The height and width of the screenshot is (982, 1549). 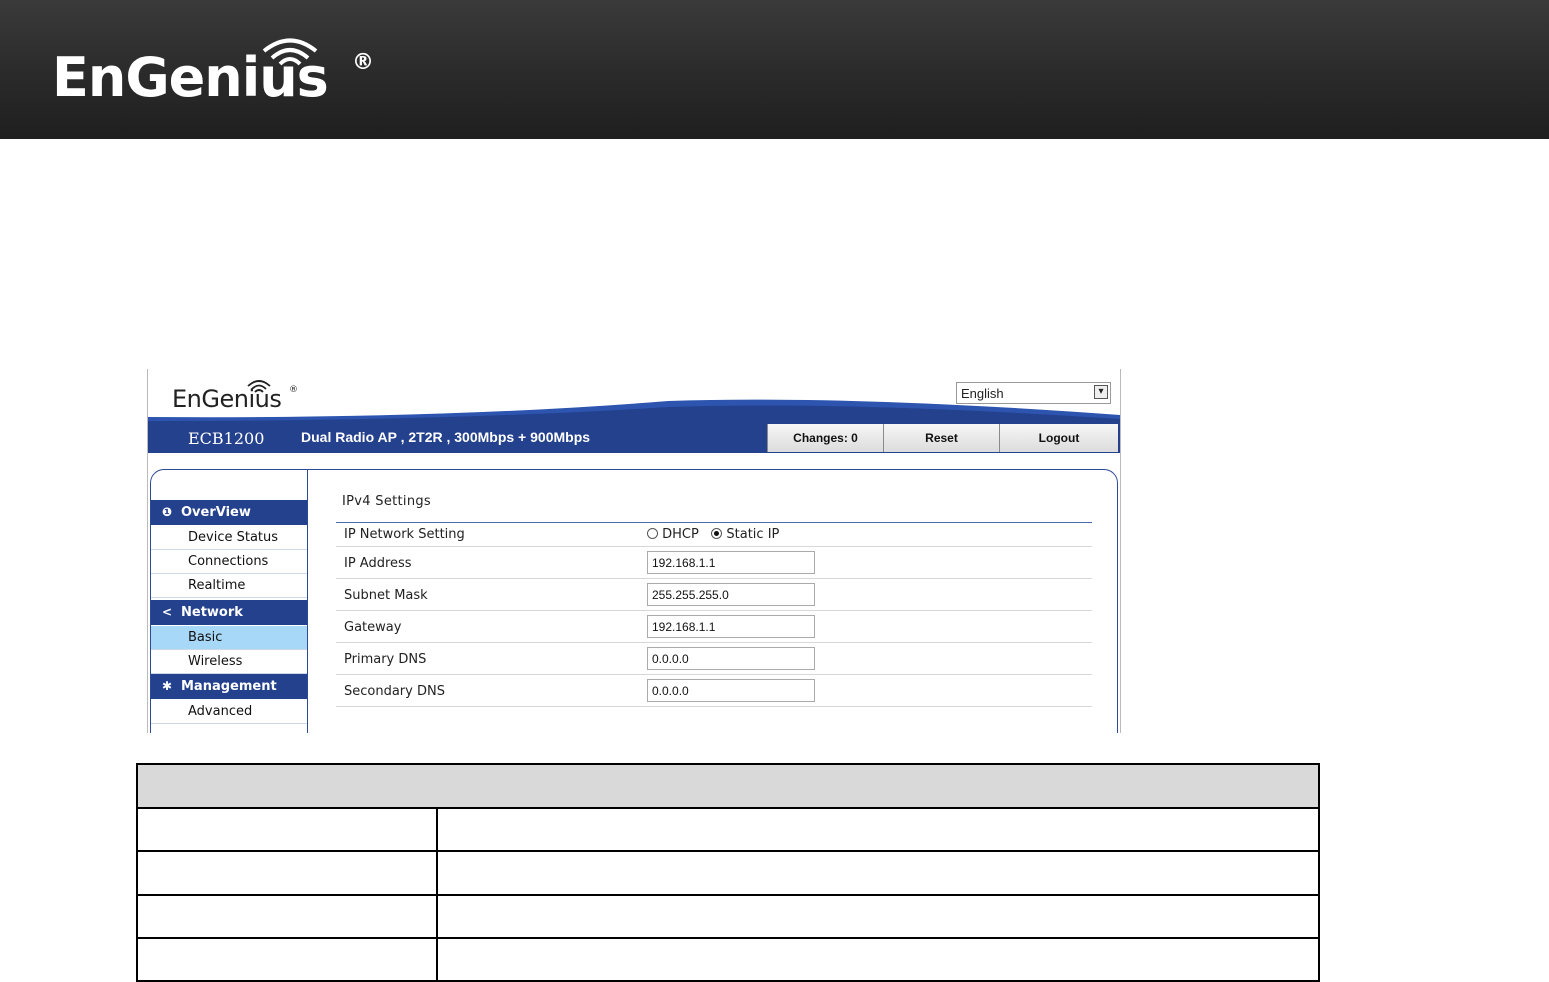 What do you see at coordinates (774, 69) in the screenshot?
I see `top-banner: EnGenius ®` at bounding box center [774, 69].